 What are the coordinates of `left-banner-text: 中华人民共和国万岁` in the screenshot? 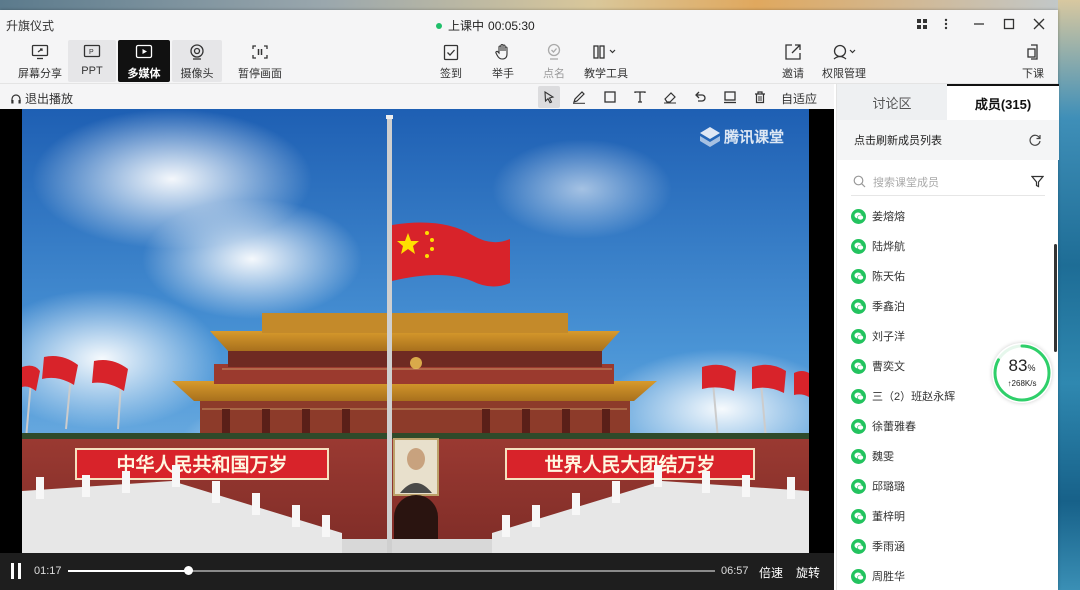 It's located at (201, 464).